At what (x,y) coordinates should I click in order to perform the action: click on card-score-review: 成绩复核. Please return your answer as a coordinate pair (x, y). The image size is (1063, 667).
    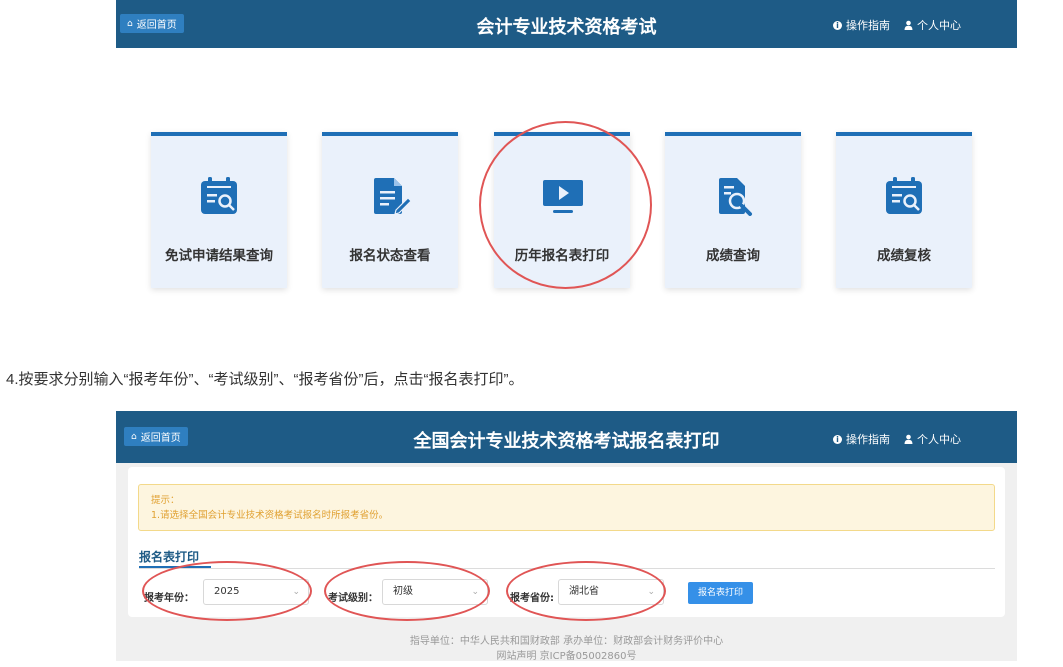
    Looking at the image, I should click on (904, 210).